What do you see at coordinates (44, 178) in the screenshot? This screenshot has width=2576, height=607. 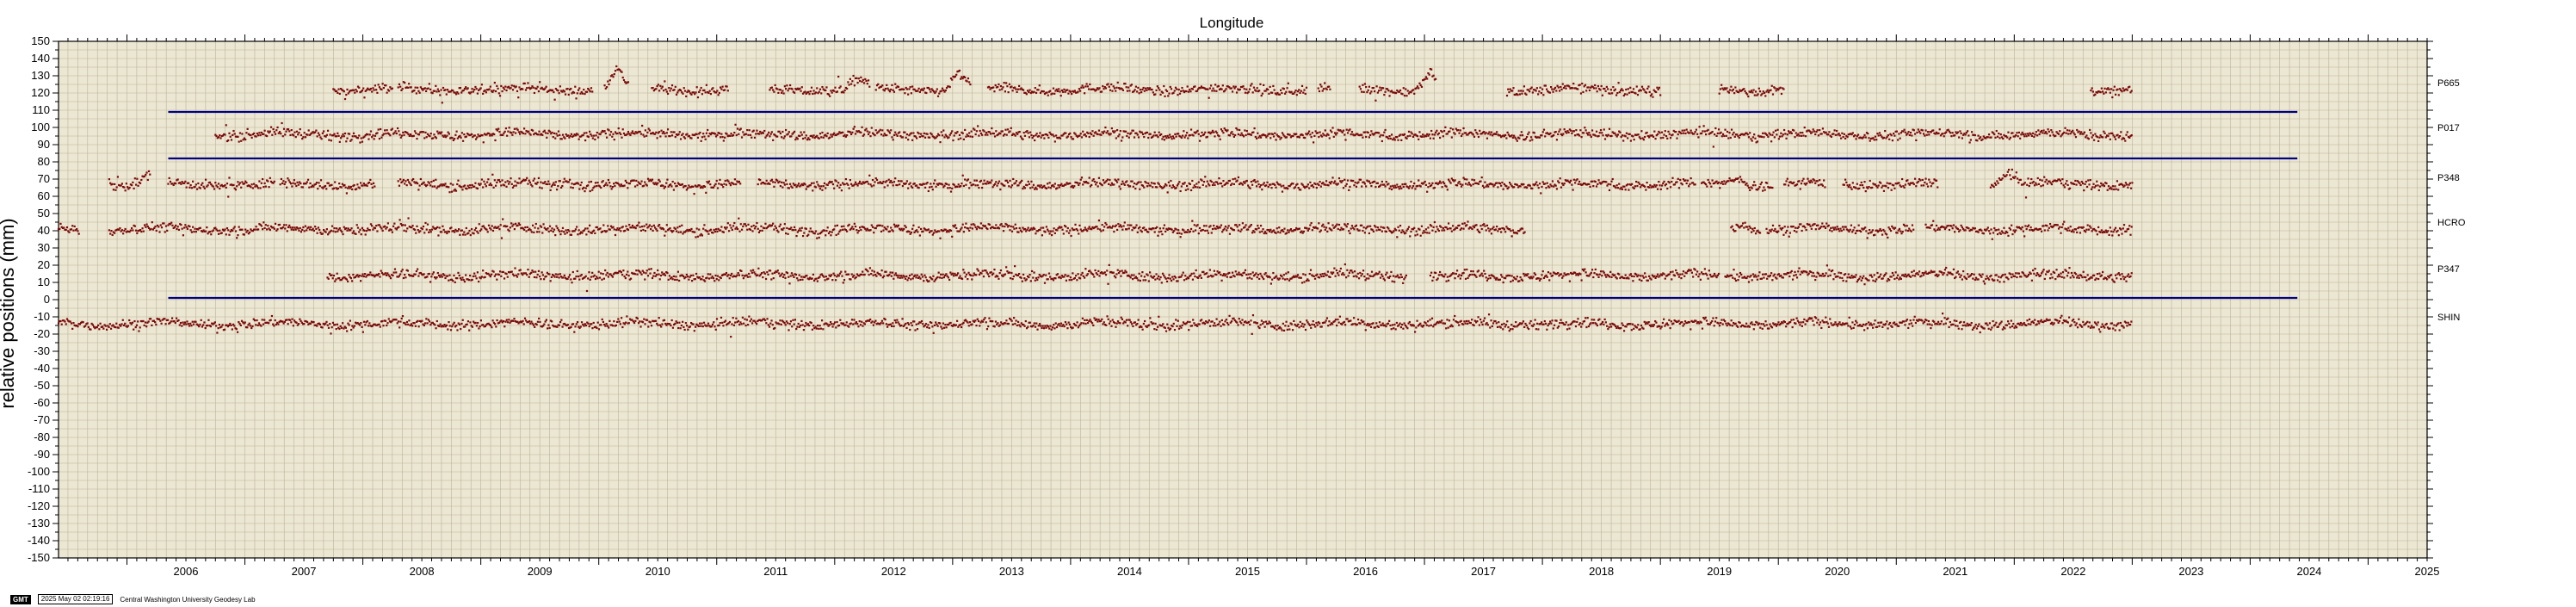 I see `y-tick-label: 70` at bounding box center [44, 178].